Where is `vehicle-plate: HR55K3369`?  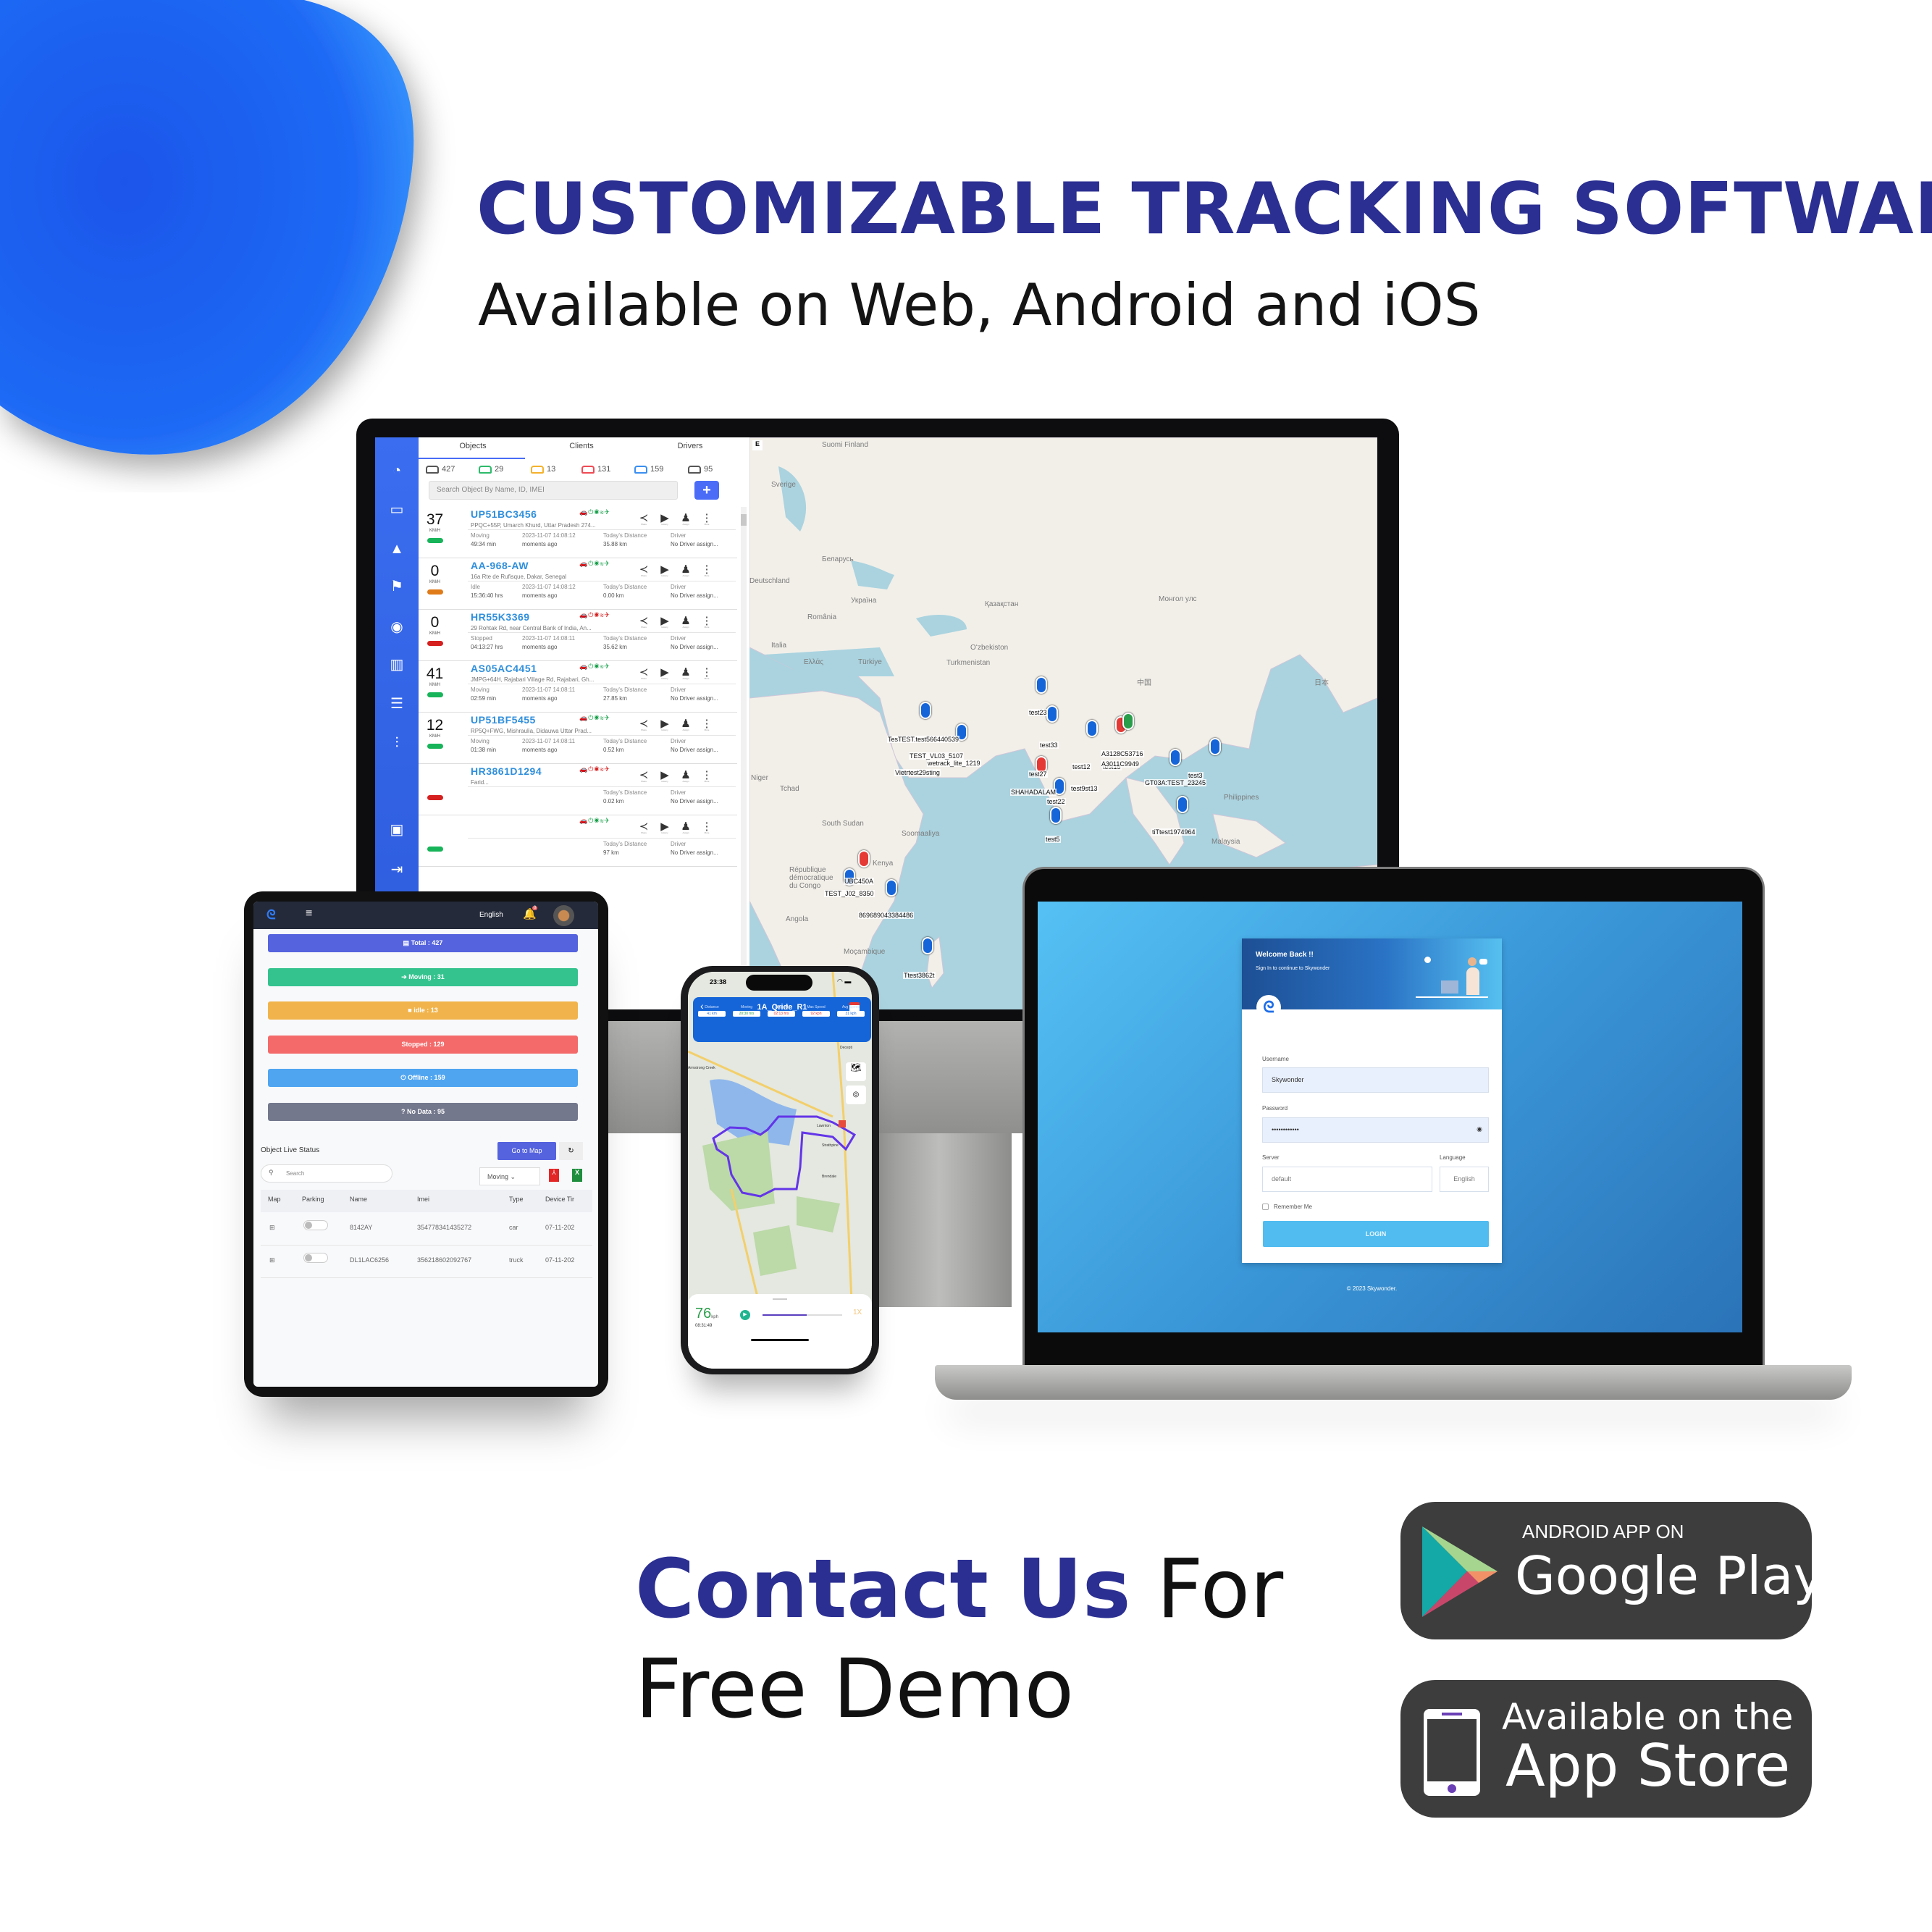 vehicle-plate: HR55K3369 is located at coordinates (500, 617).